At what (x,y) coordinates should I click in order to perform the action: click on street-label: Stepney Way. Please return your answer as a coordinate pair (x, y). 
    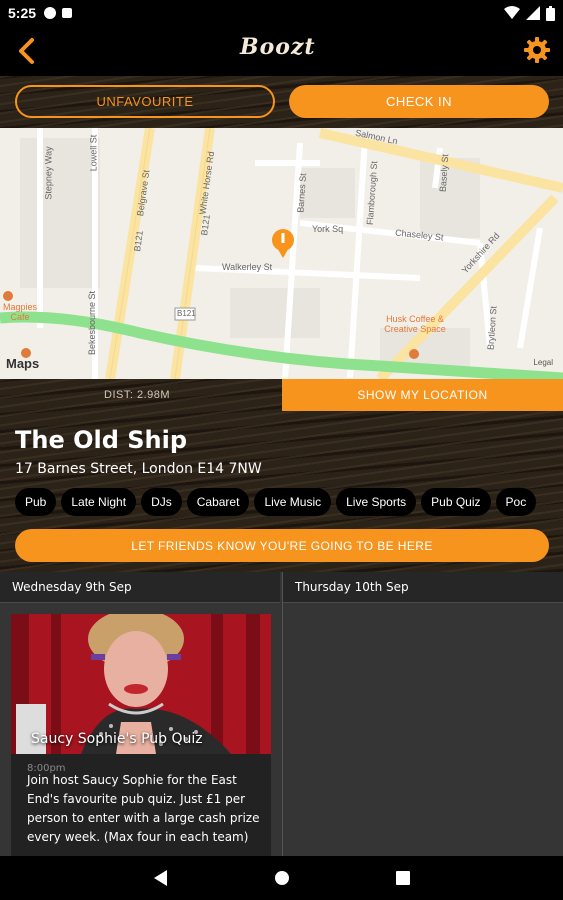
    Looking at the image, I should click on (48, 173).